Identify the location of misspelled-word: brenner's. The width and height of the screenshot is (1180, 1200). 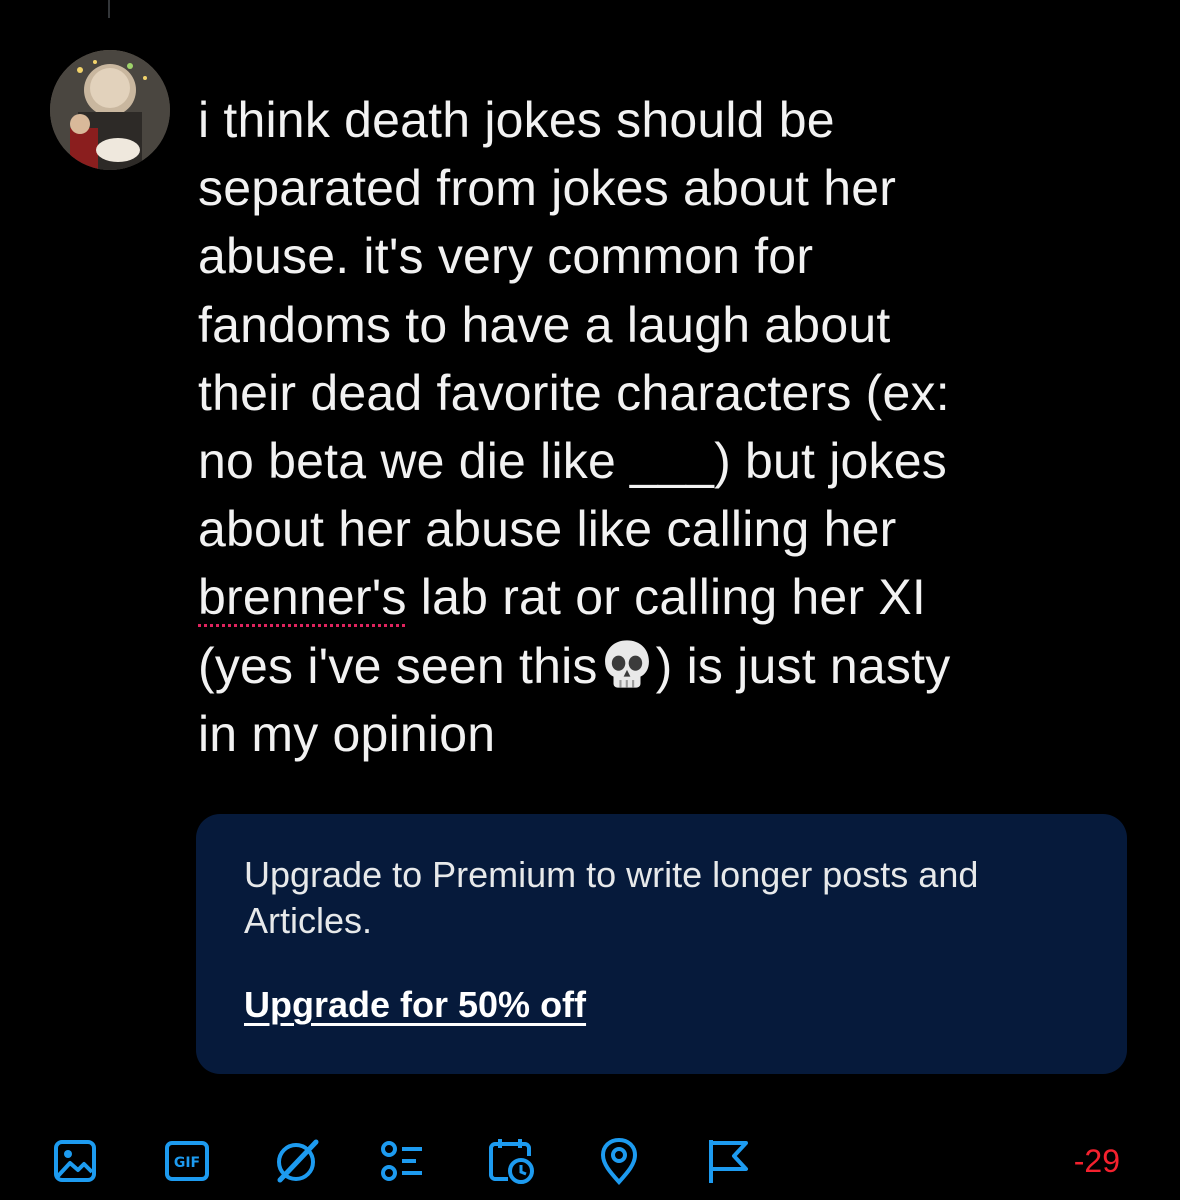
(302, 597).